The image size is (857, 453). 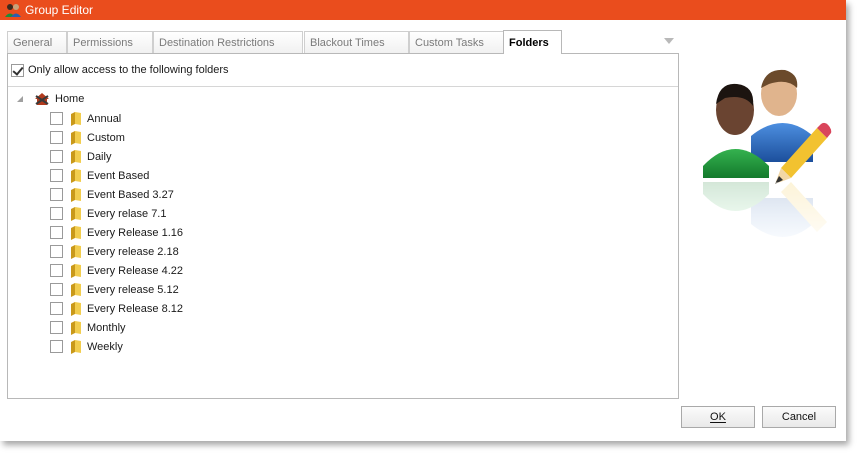 I want to click on window-title: Group Editor, so click(x=59, y=10).